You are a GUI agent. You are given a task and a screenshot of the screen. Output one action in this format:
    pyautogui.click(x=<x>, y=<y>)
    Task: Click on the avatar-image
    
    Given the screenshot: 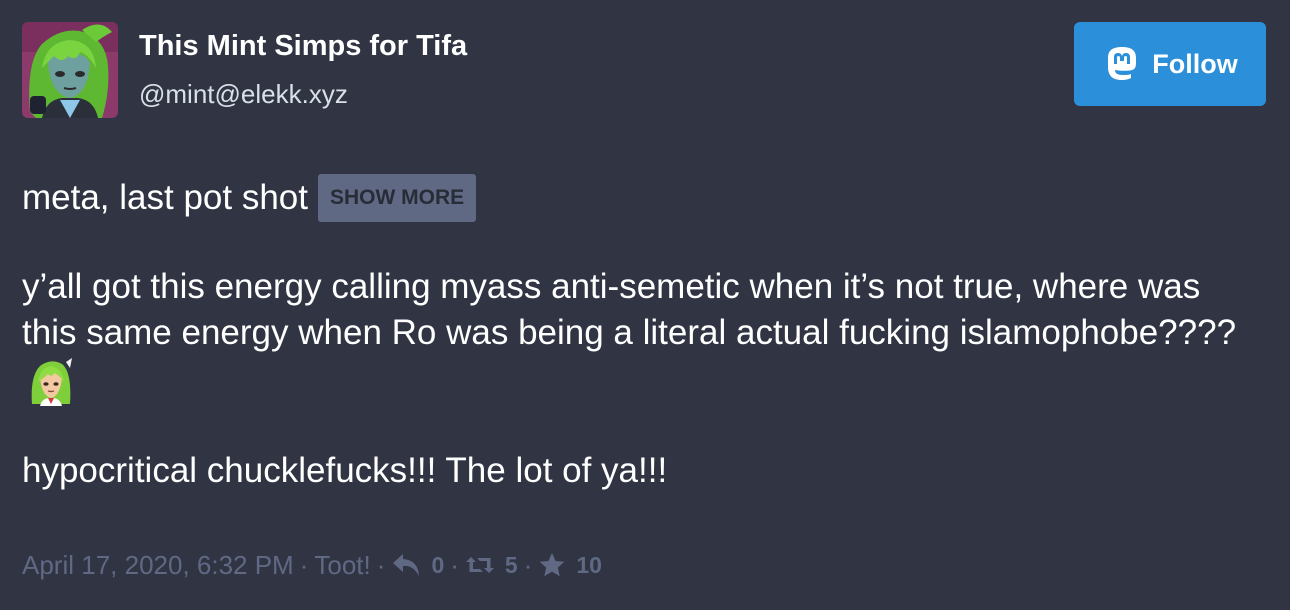 What is the action you would take?
    pyautogui.click(x=70, y=70)
    